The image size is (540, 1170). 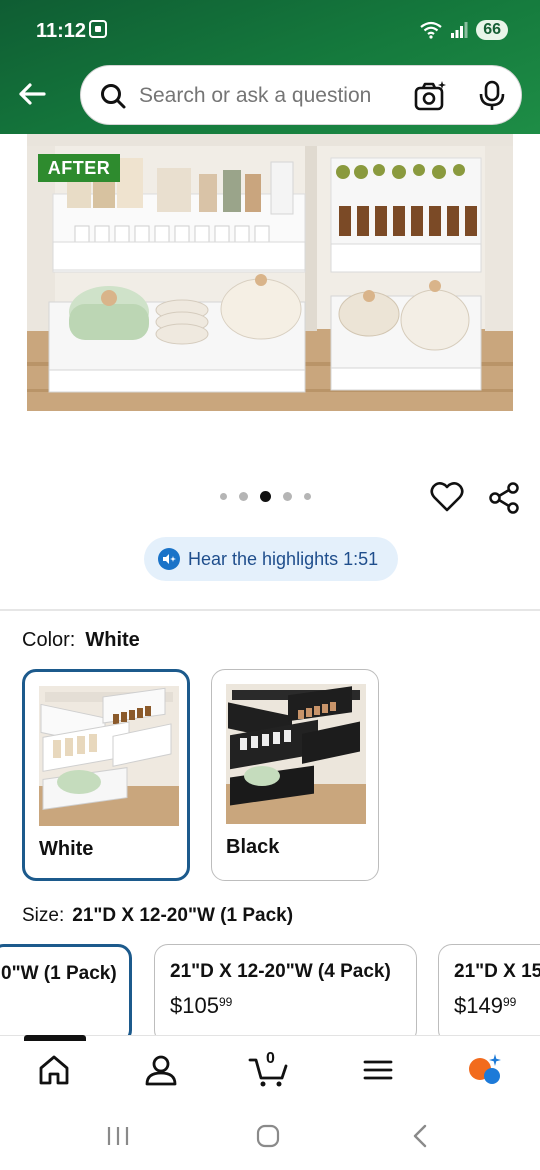 What do you see at coordinates (253, 847) in the screenshot?
I see `color-option-label: Black` at bounding box center [253, 847].